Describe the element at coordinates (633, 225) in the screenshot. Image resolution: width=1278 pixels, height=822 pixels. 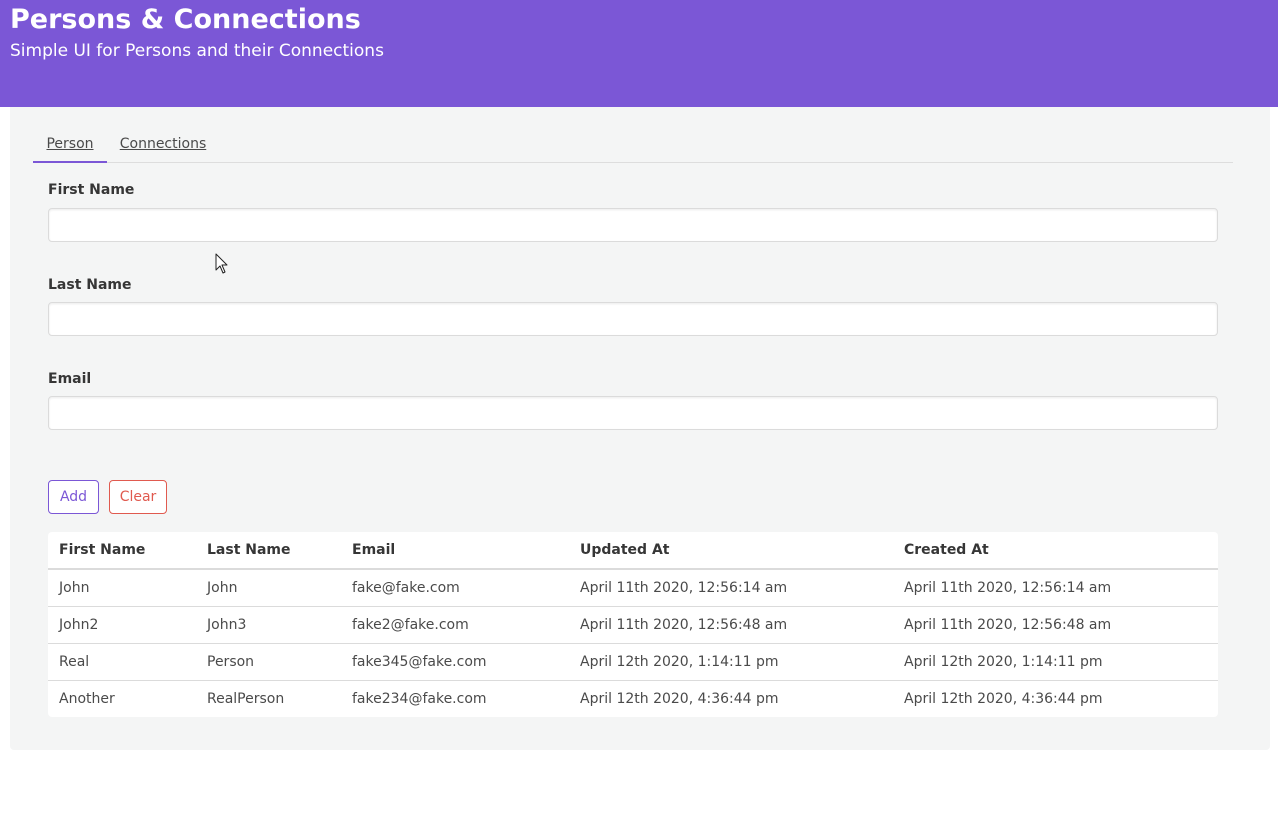
I see `first-name-input` at that location.